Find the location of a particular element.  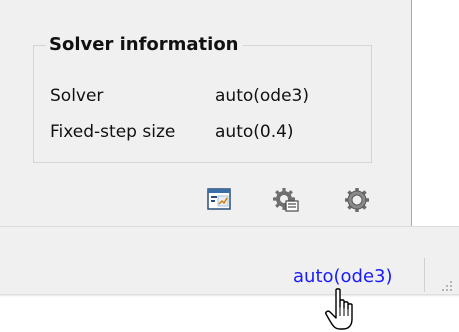

model-explorer-icon is located at coordinates (219, 200).